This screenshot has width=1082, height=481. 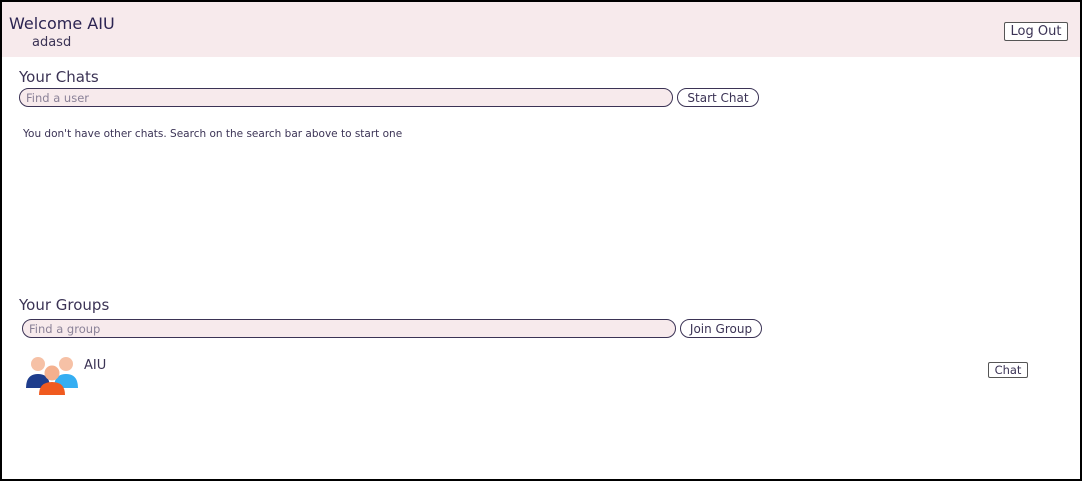 What do you see at coordinates (718, 97) in the screenshot?
I see `start-chat-button: Start Chat` at bounding box center [718, 97].